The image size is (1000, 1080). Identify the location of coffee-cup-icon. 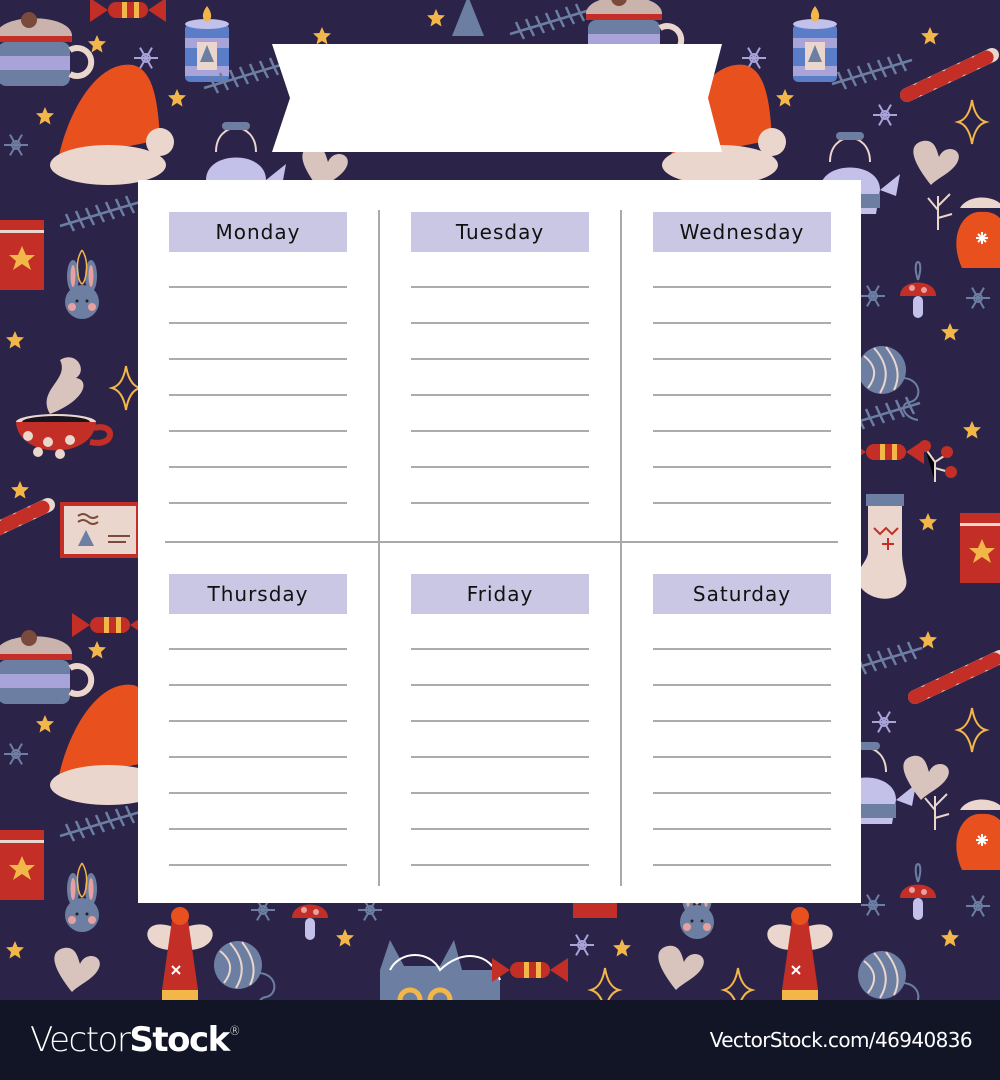
(63, 408).